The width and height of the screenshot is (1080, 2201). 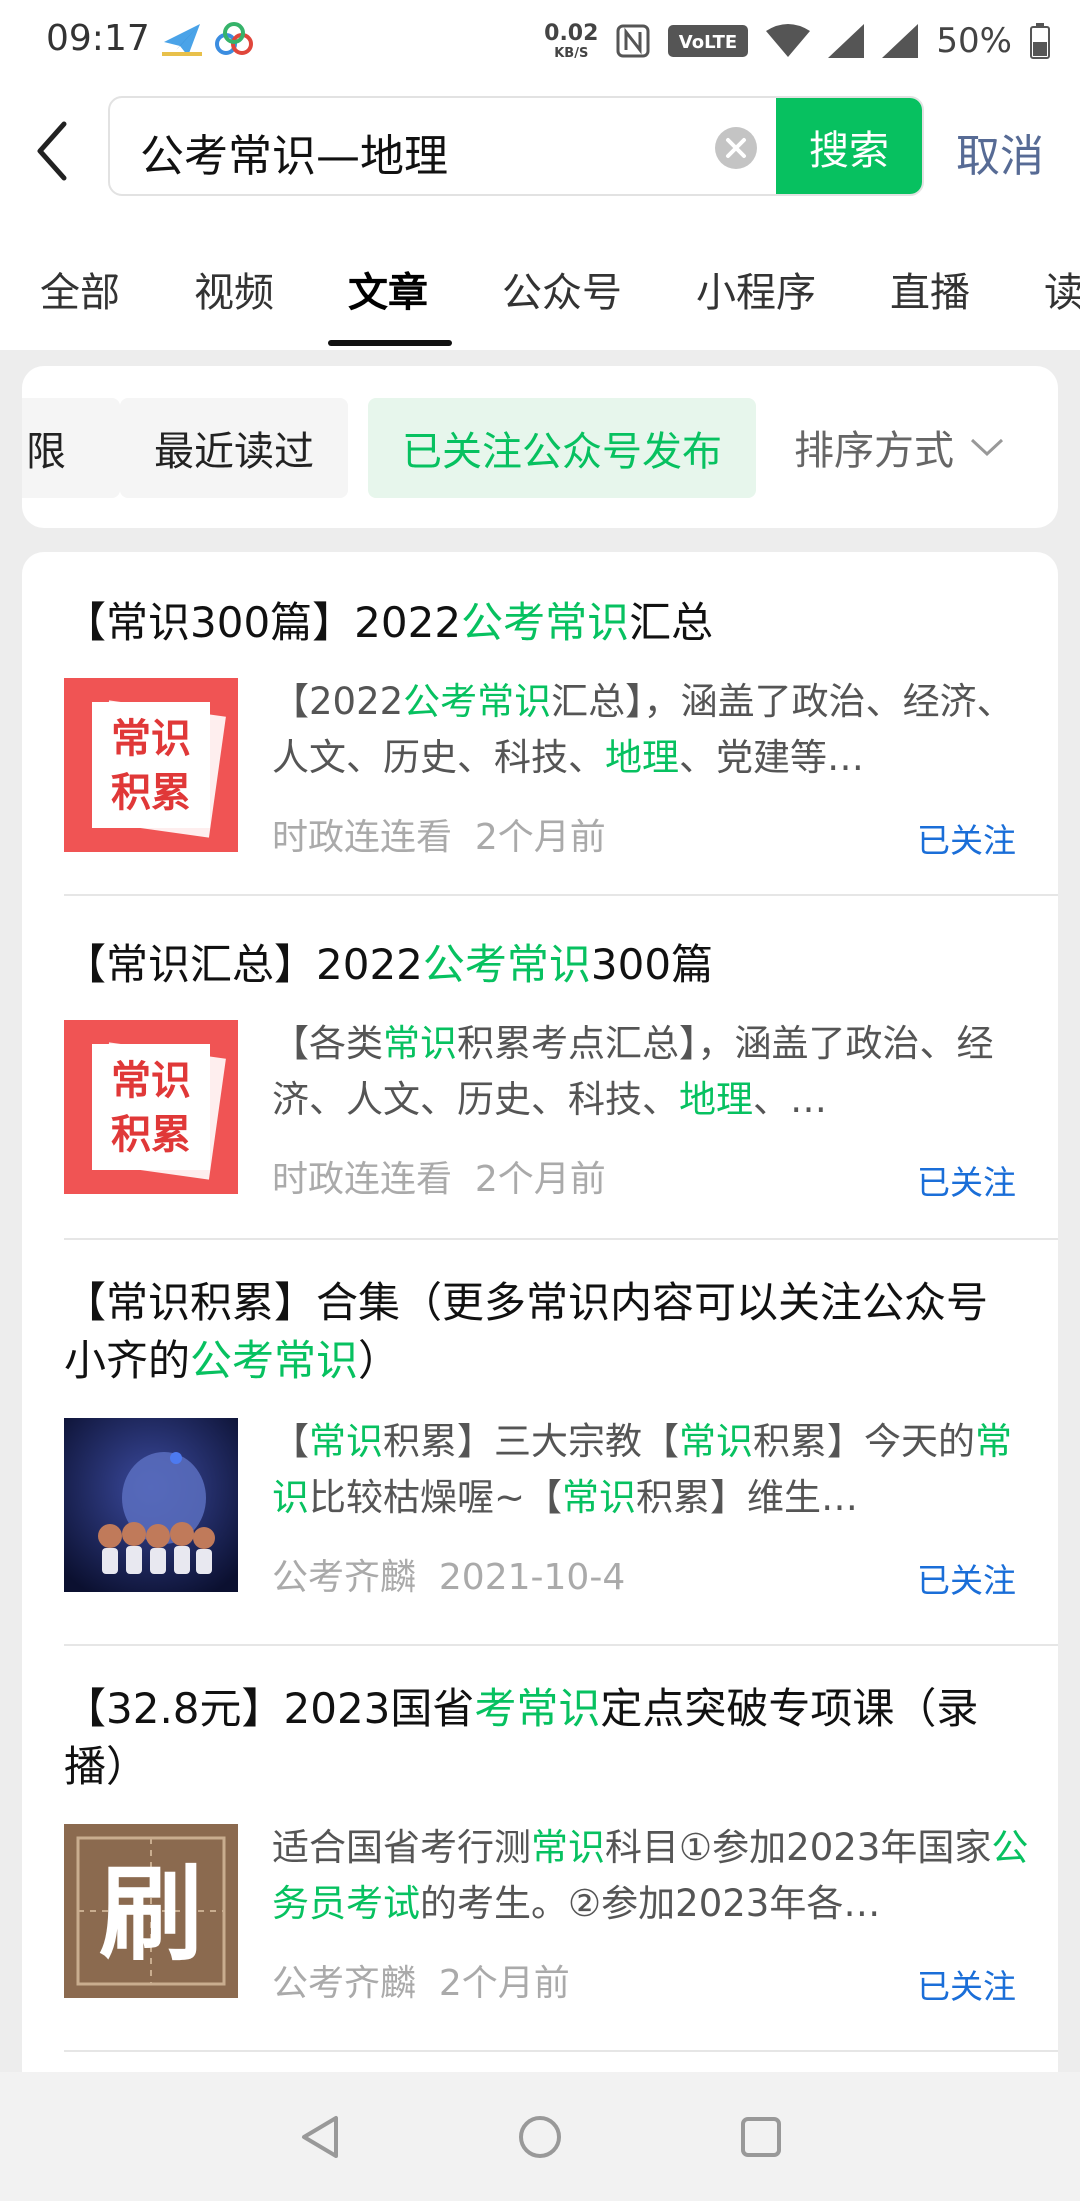 I want to click on category-tabs: 全部 视频 文章 公众号 小程序 直播 读, so click(x=540, y=295).